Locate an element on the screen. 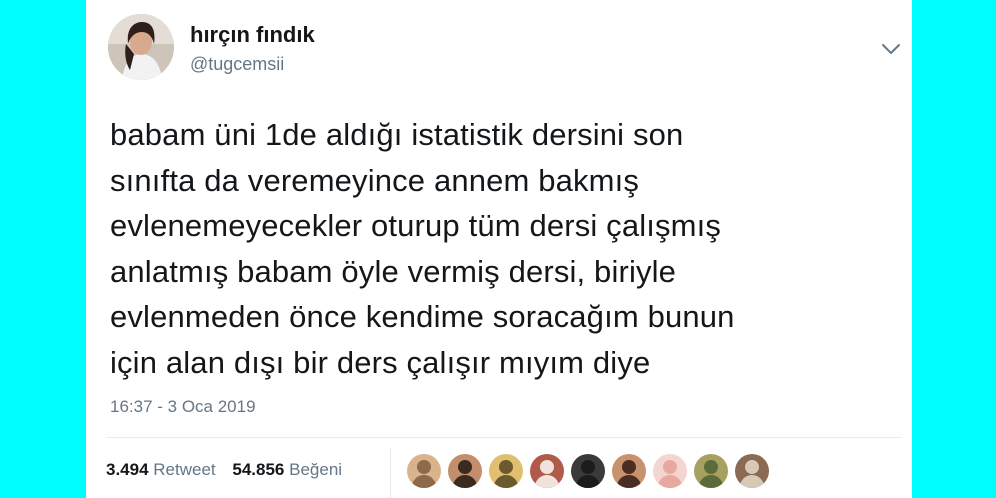 This screenshot has height=498, width=996. profile-photo-icon is located at coordinates (141, 47).